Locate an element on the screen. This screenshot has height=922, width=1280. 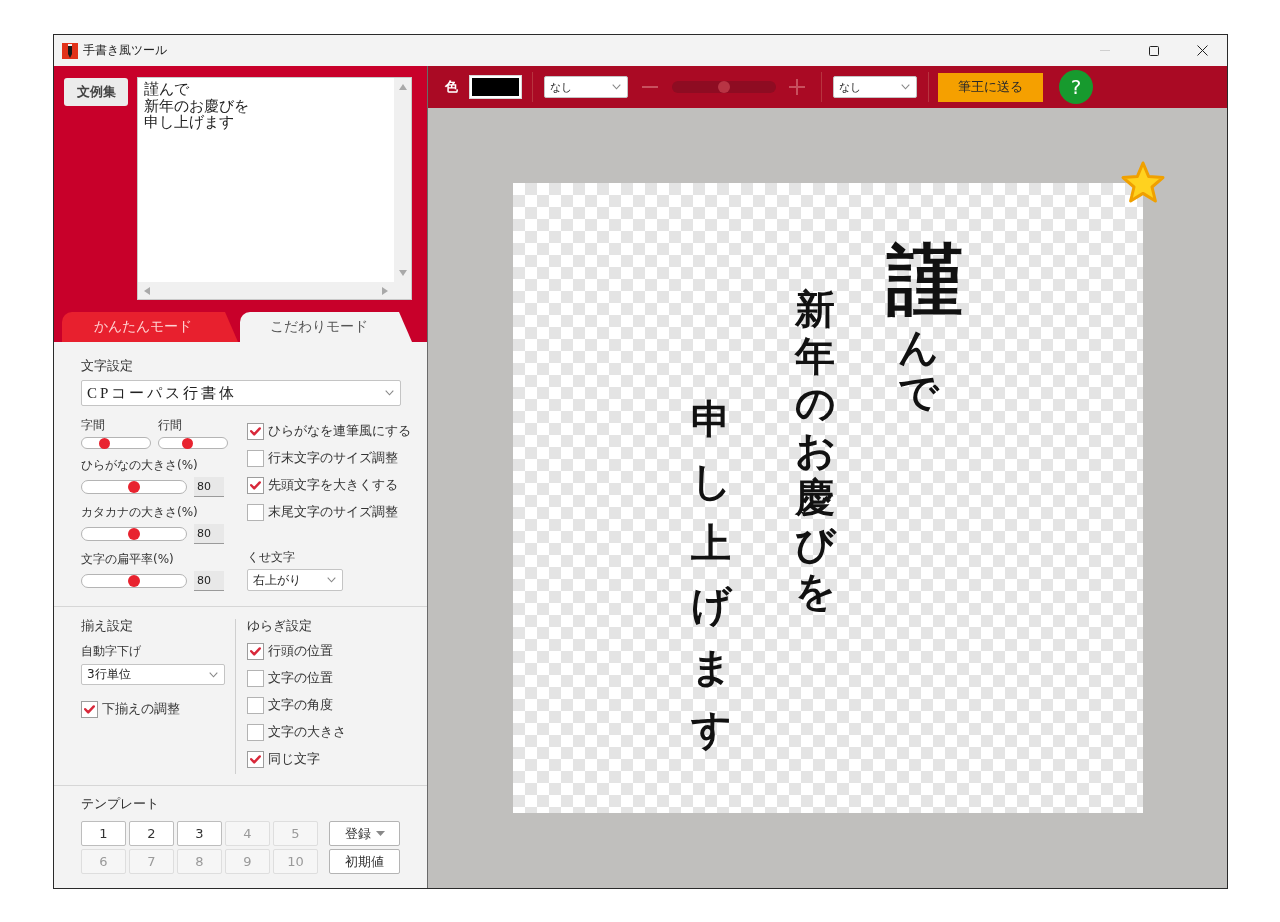
quirk-dropdown: 右上がり is located at coordinates (295, 580).